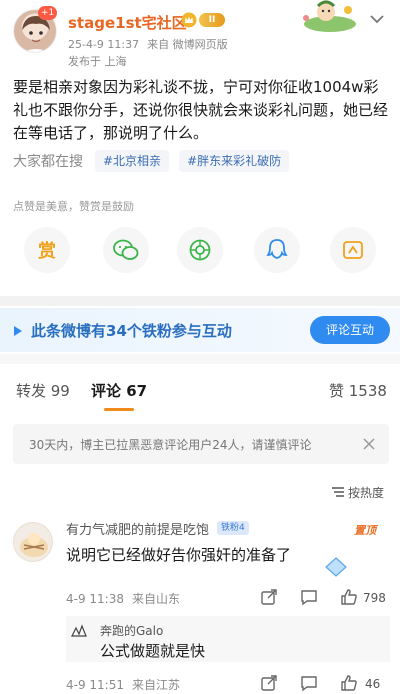 This screenshot has height=694, width=400. I want to click on close-icon, so click(369, 444).